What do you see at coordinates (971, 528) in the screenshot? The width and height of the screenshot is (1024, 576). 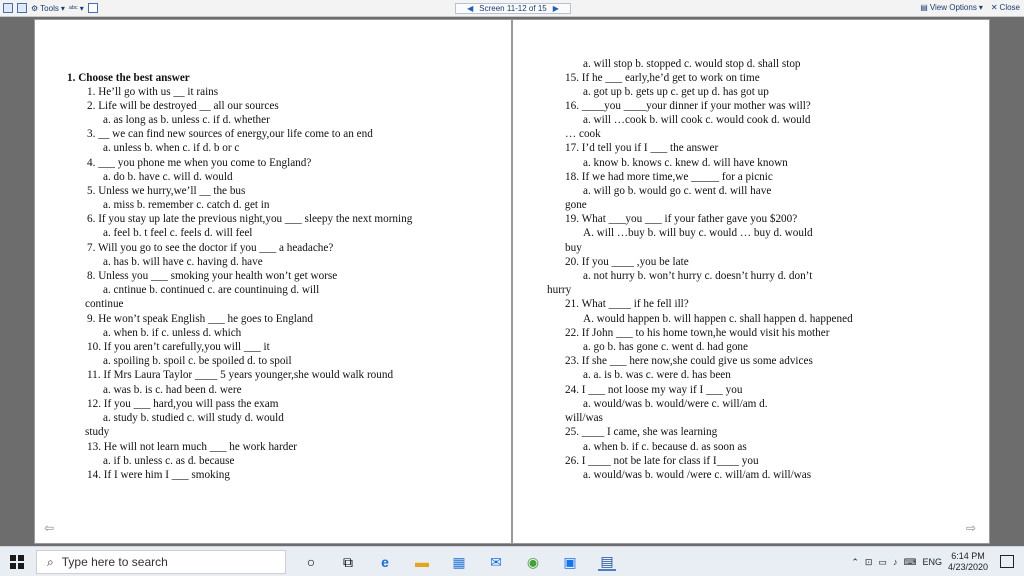 I see `next-page-arrow-icon: ⇨` at bounding box center [971, 528].